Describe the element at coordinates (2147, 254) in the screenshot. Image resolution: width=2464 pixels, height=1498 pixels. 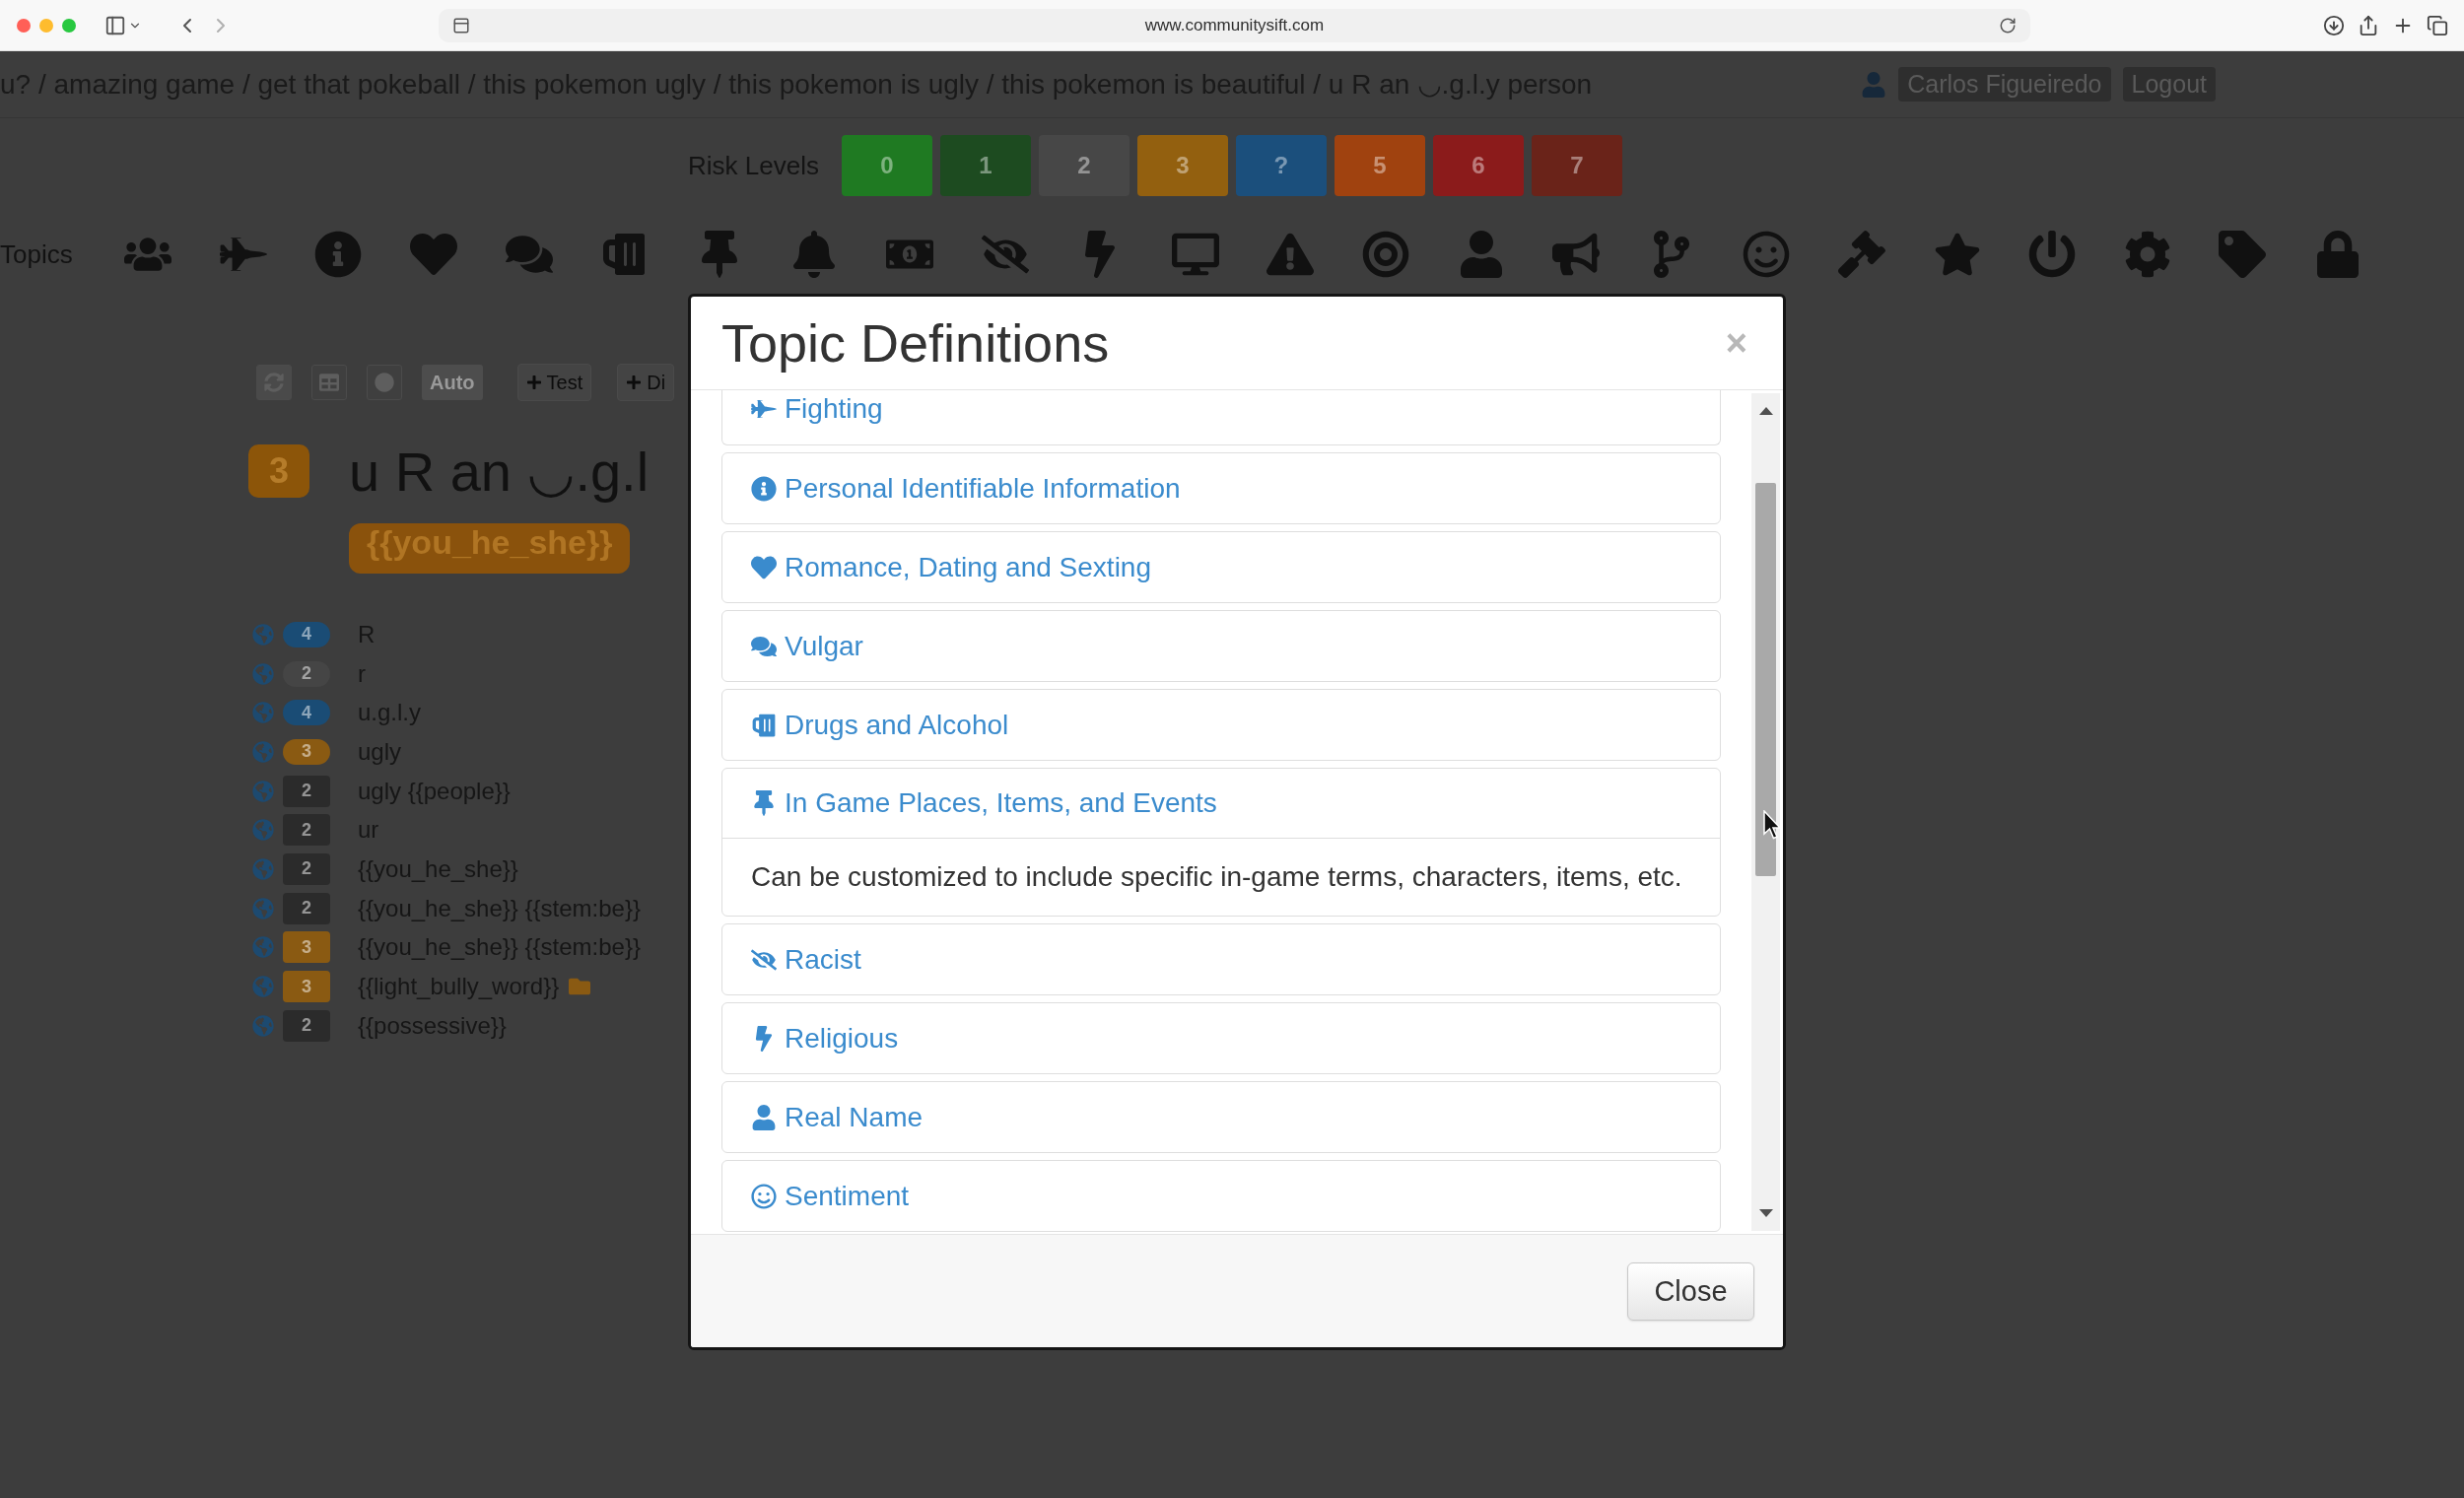
I see `settings-icon` at that location.